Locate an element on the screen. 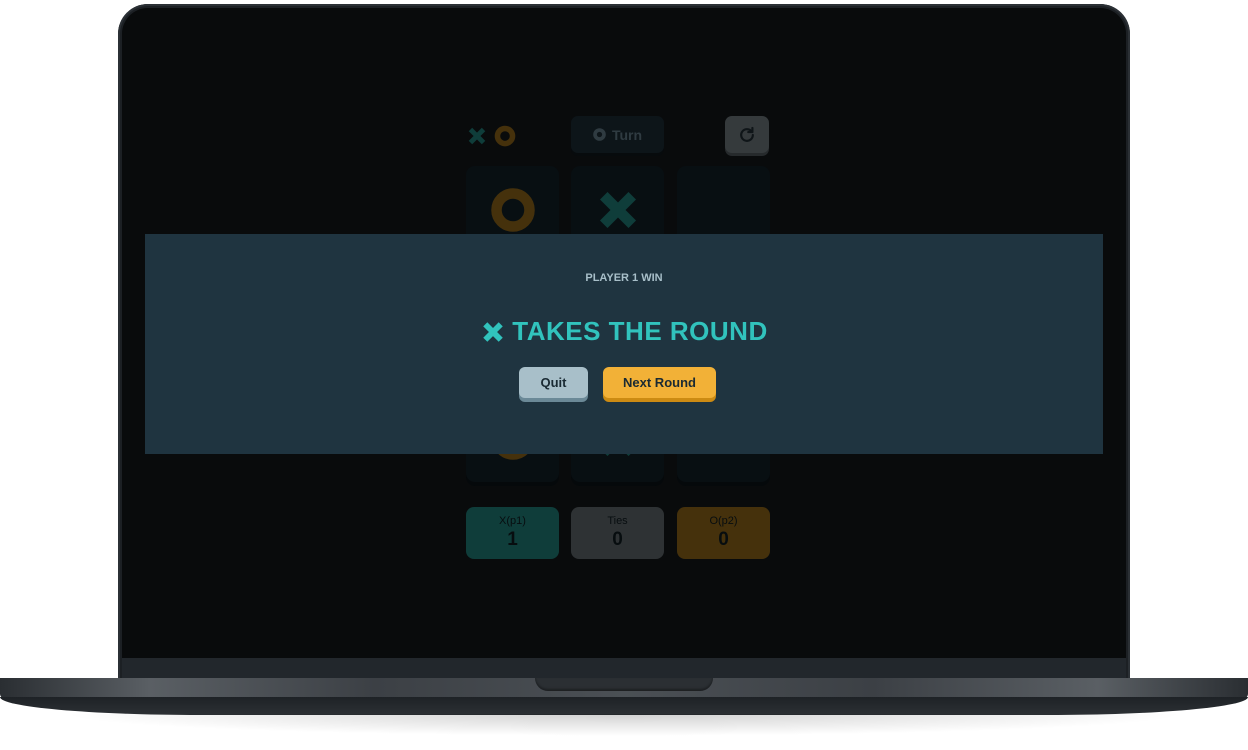 This screenshot has width=1248, height=750. laptop-shadow is located at coordinates (624, 725).